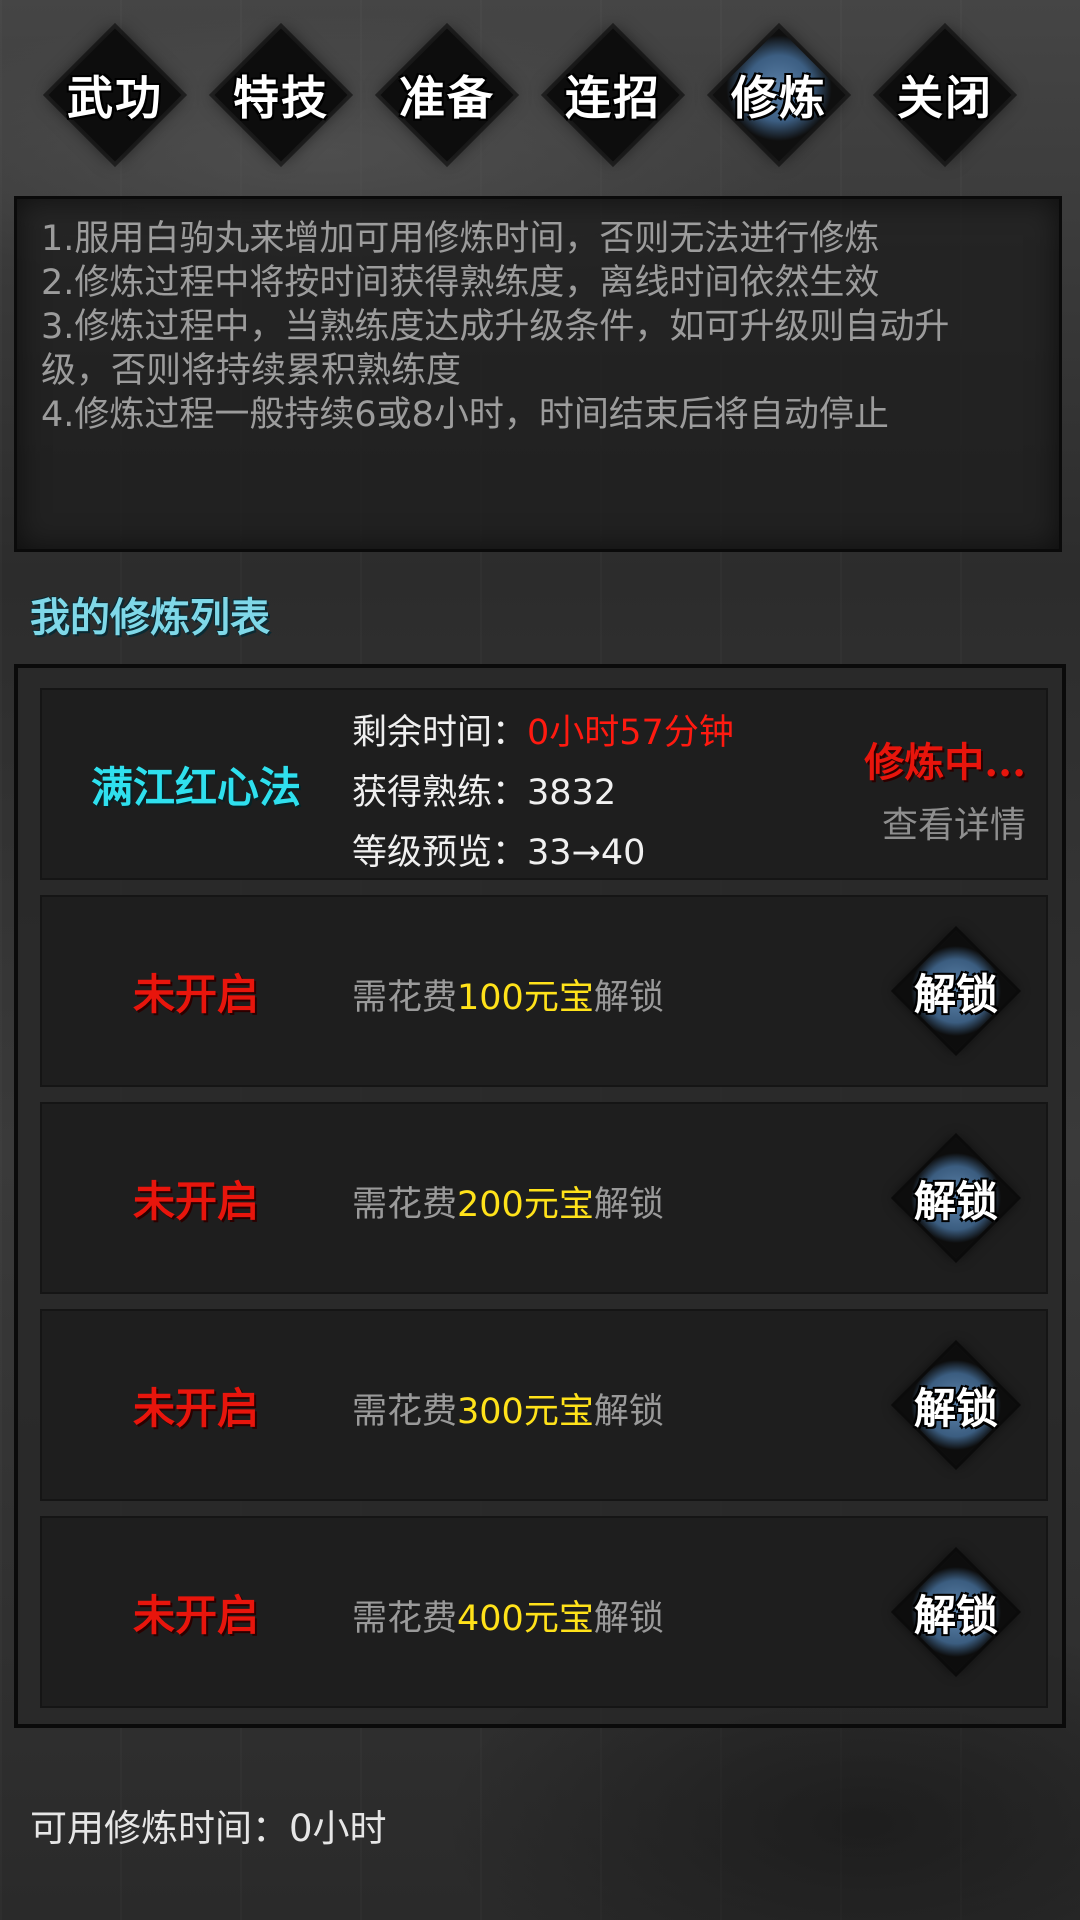 This screenshot has width=1080, height=1920. I want to click on tab-label: 修炼, so click(779, 98).